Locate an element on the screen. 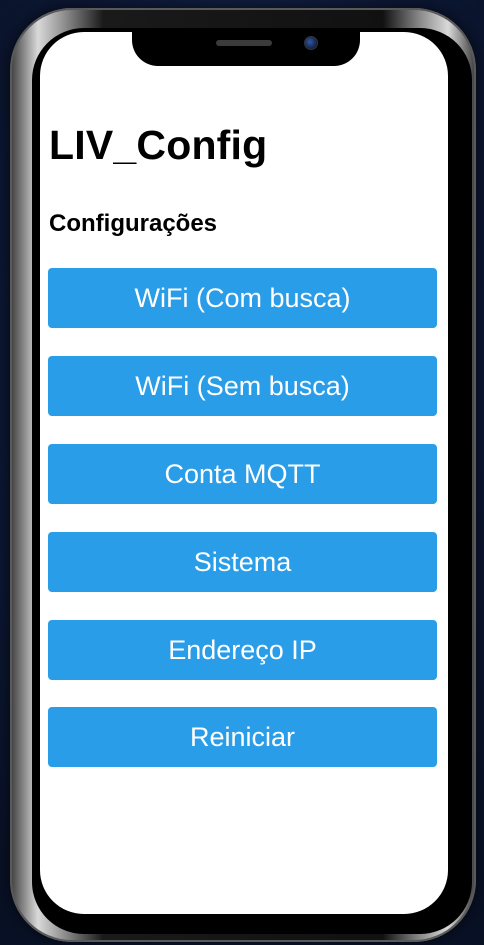 This screenshot has height=945, width=484. section-title: Configurações is located at coordinates (133, 223).